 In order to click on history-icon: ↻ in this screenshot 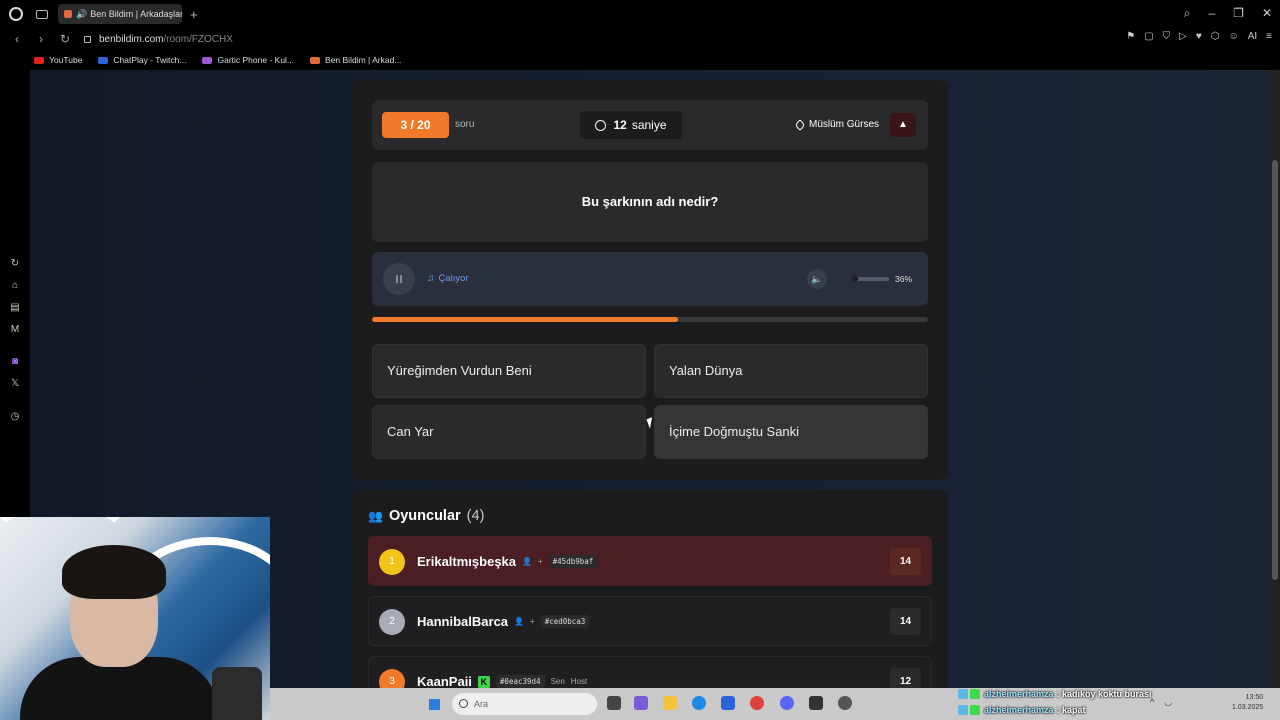, I will do `click(15, 264)`.